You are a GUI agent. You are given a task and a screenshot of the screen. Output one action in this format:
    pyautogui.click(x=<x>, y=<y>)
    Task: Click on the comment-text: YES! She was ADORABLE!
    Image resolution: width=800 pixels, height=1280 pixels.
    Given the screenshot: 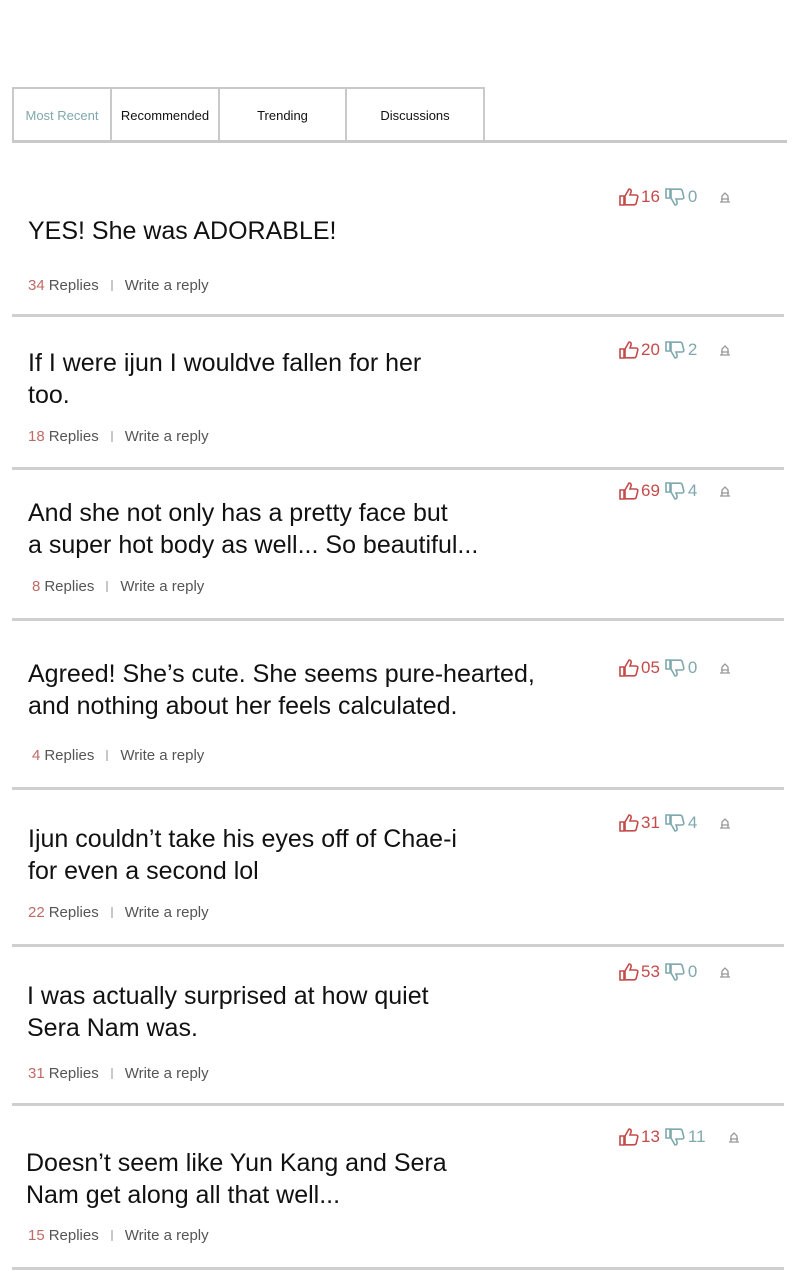 What is the action you would take?
    pyautogui.click(x=182, y=231)
    